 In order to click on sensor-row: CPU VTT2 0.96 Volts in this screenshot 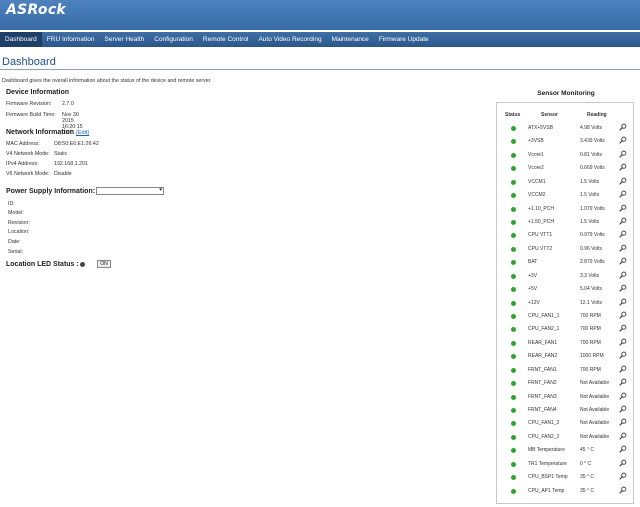, I will do `click(565, 250)`.